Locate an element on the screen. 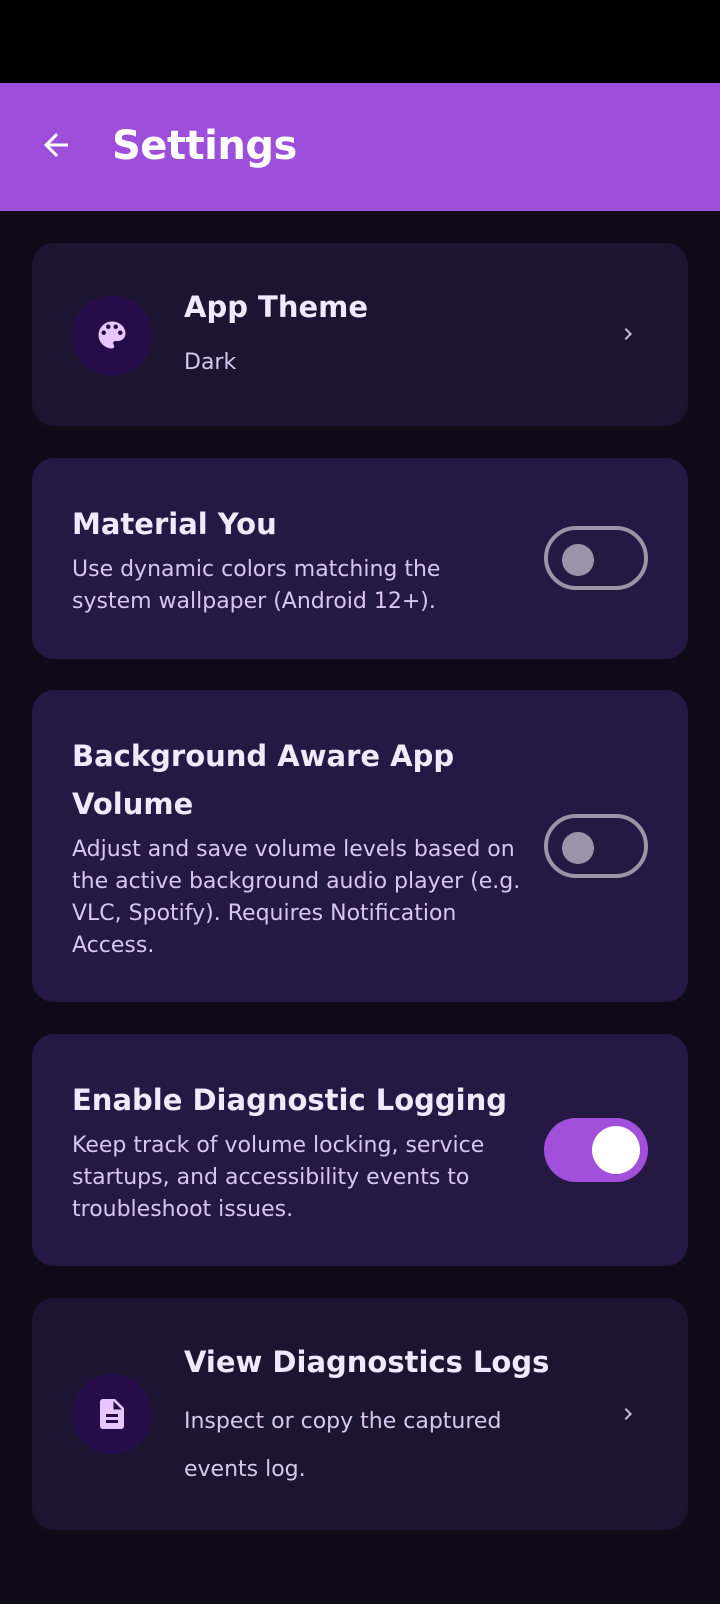 This screenshot has width=720, height=1604. view-diagnostics-logs-title: View Diagnostics Logs is located at coordinates (367, 1362).